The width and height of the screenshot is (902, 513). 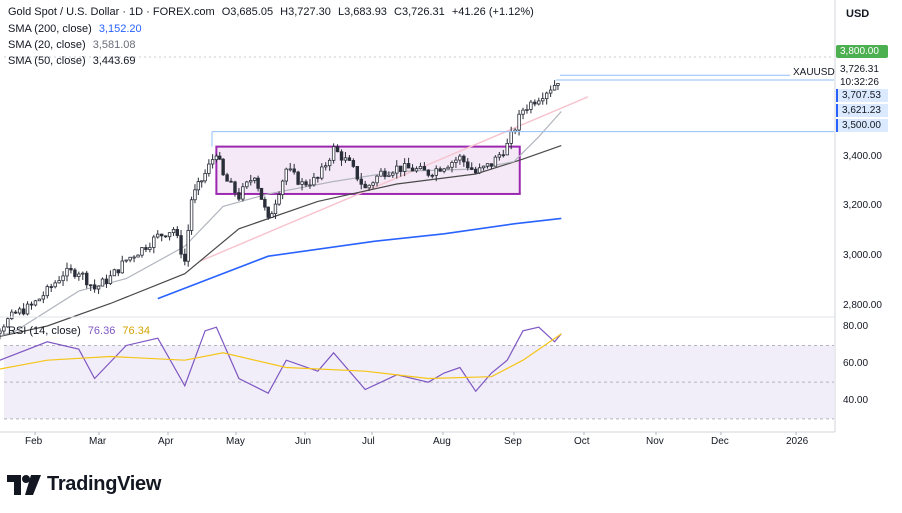 What do you see at coordinates (856, 363) in the screenshot?
I see `rsi-tick-label: 60.00` at bounding box center [856, 363].